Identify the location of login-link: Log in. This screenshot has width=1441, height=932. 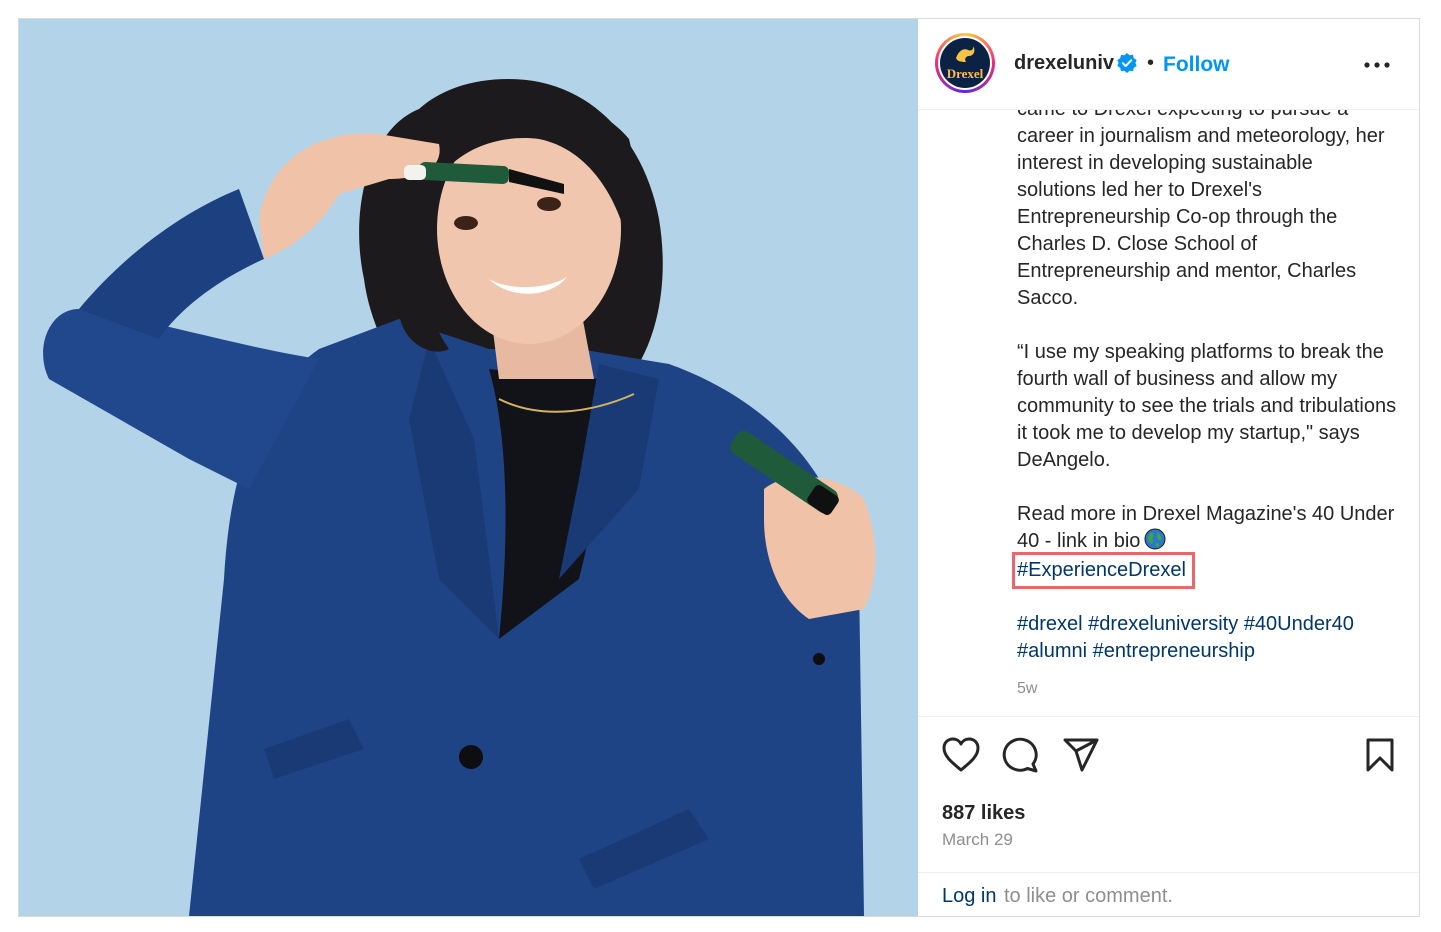
(969, 896).